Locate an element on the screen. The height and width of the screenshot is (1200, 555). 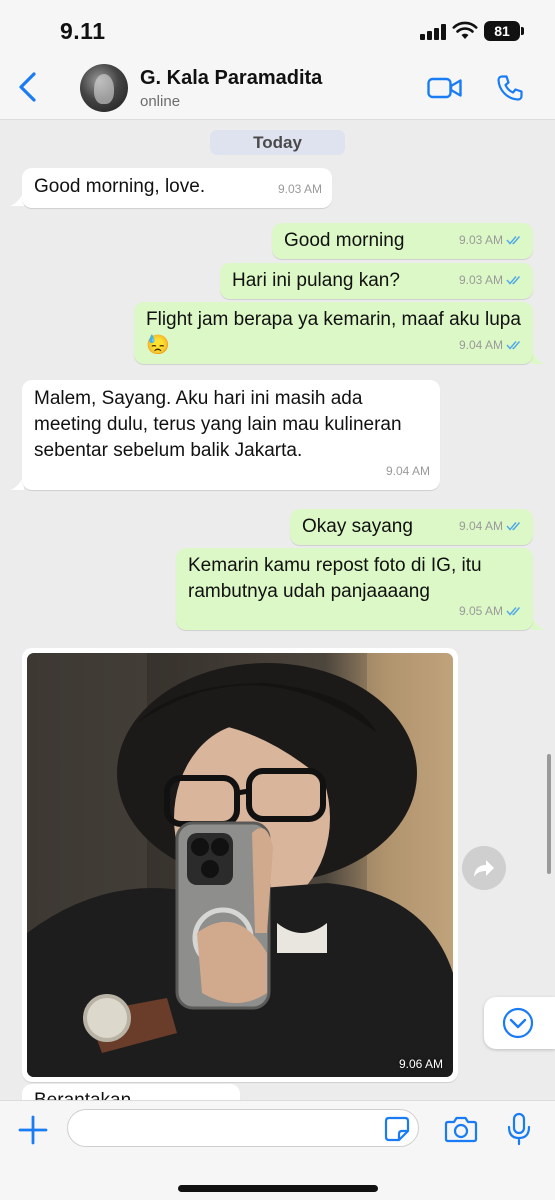
chat-header: G. Kala Paramadita online is located at coordinates (277, 89).